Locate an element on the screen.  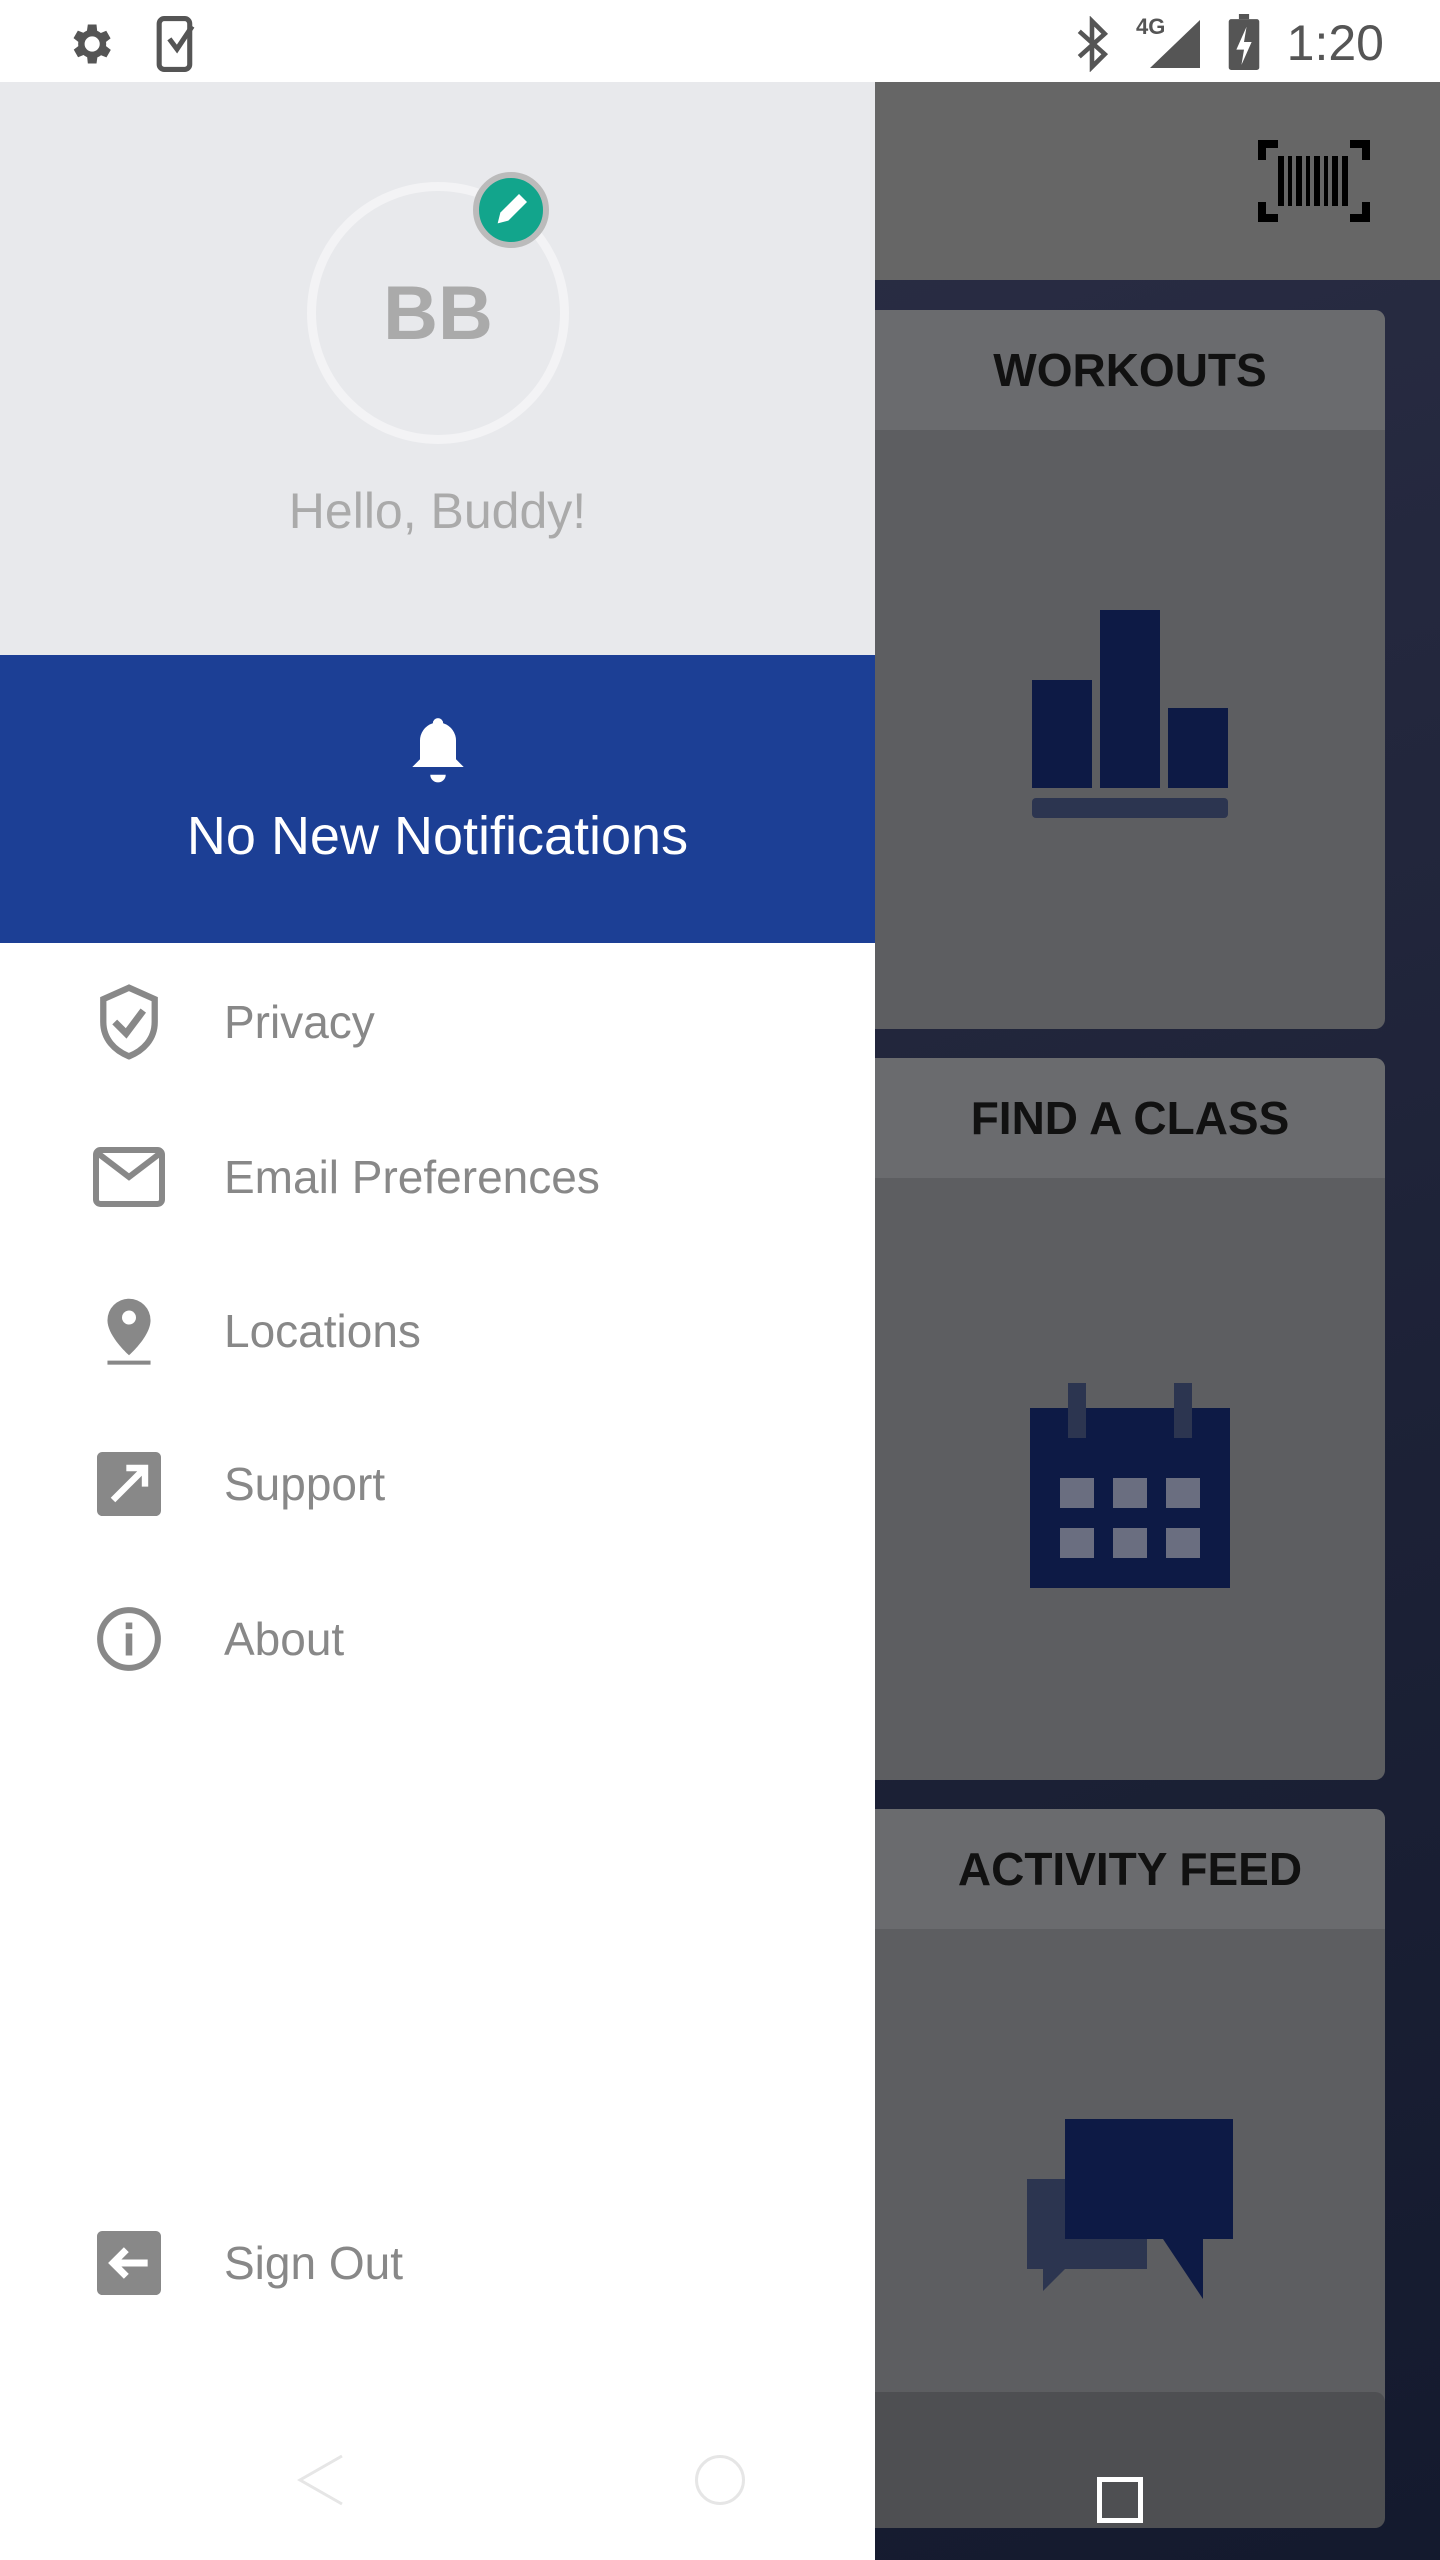
sign-out-label: Sign Out is located at coordinates (313, 2263).